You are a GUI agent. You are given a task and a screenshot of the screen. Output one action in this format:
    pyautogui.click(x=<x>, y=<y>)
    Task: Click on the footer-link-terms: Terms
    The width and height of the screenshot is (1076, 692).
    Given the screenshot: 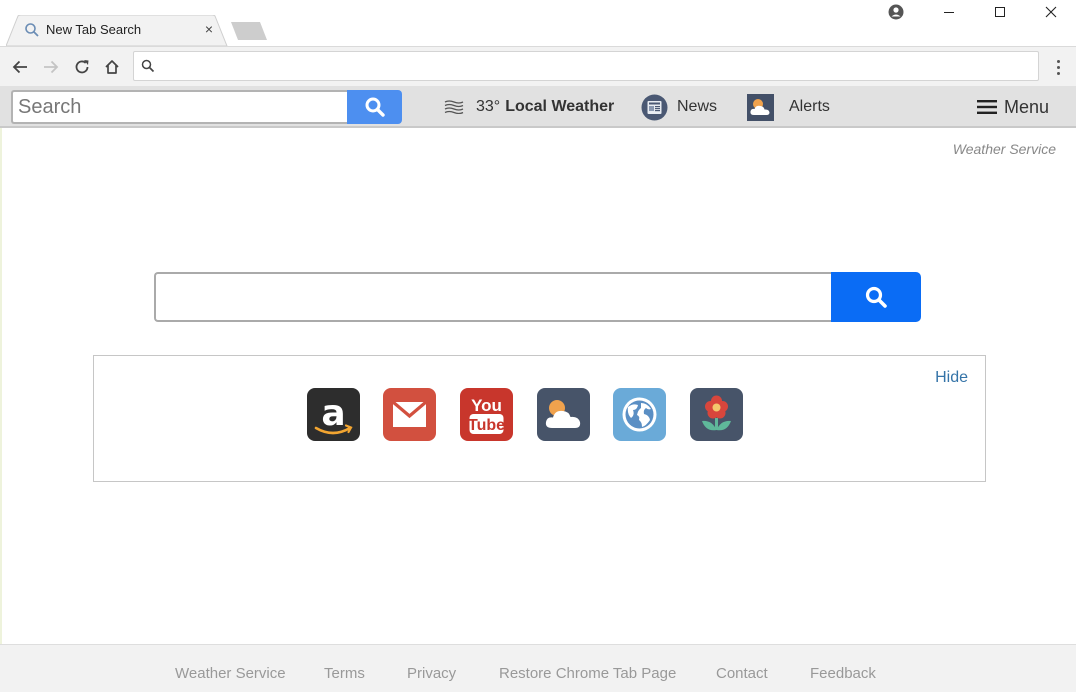 What is the action you would take?
    pyautogui.click(x=344, y=673)
    